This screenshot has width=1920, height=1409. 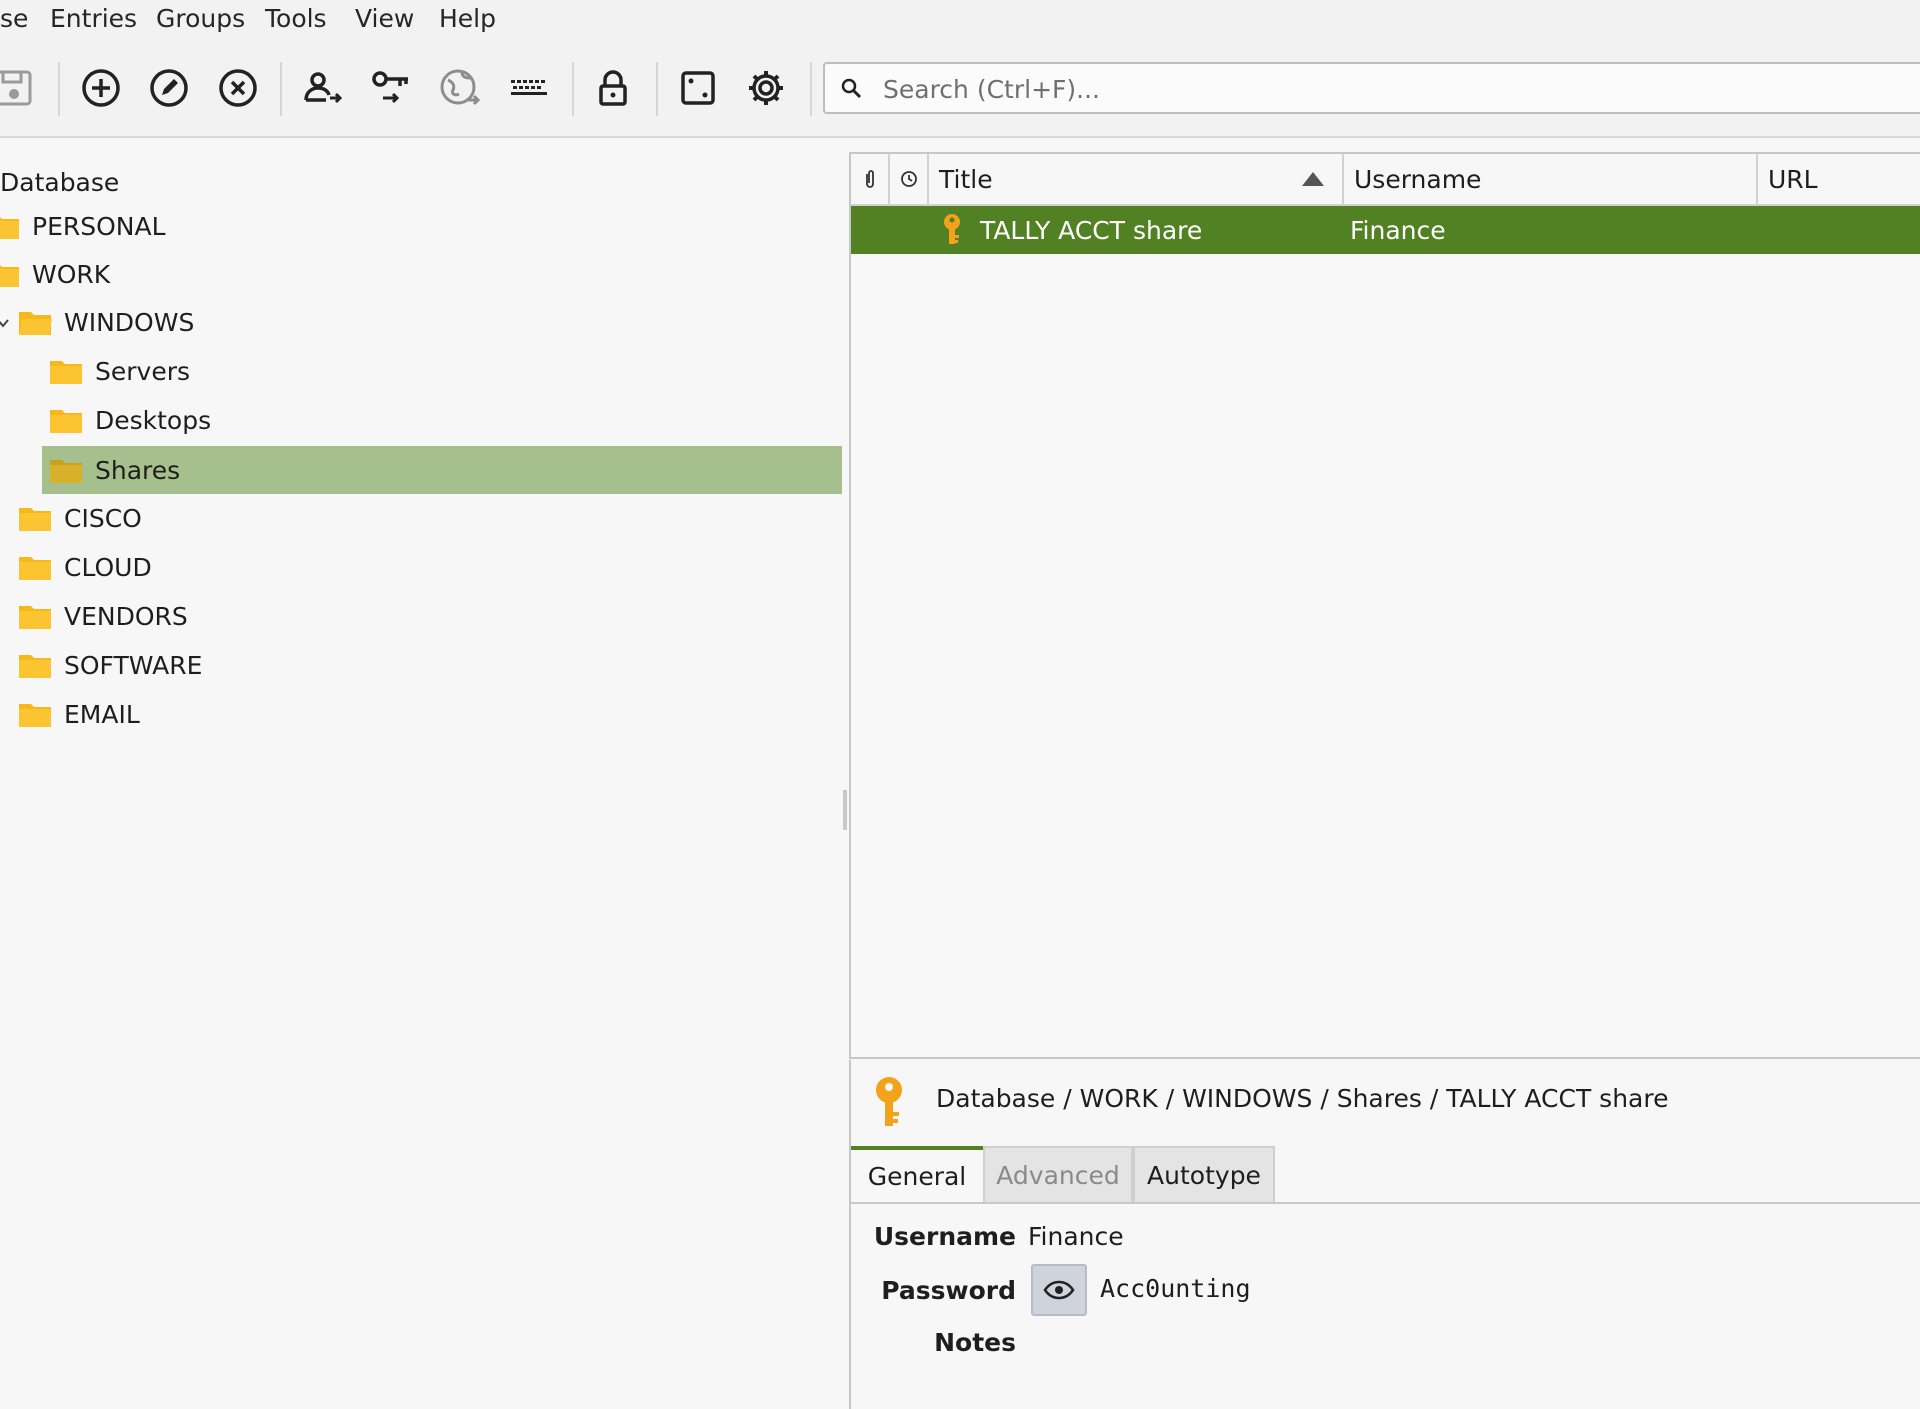 I want to click on menu-help: Help, so click(x=467, y=18).